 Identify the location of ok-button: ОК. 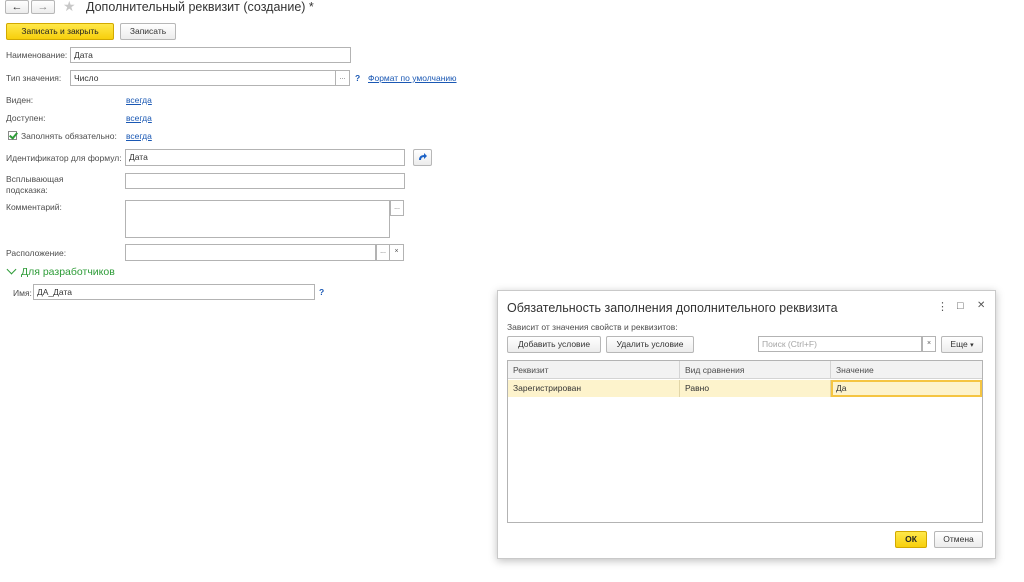
(911, 539).